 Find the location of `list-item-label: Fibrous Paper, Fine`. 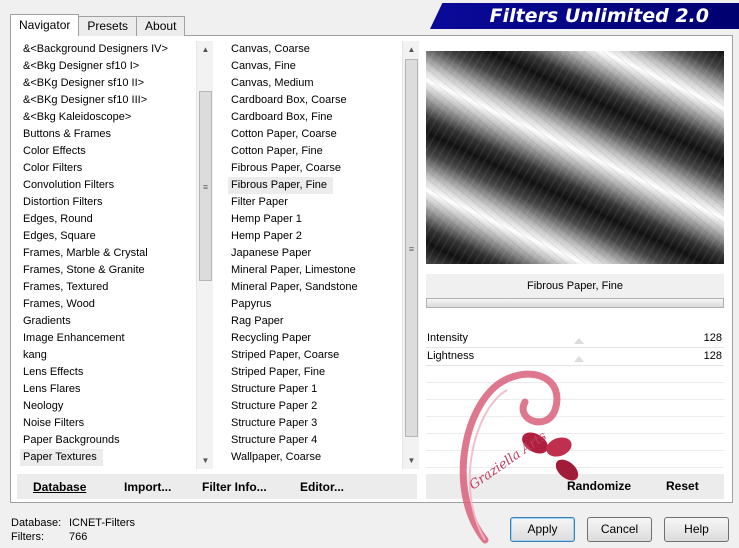

list-item-label: Fibrous Paper, Fine is located at coordinates (280, 185).